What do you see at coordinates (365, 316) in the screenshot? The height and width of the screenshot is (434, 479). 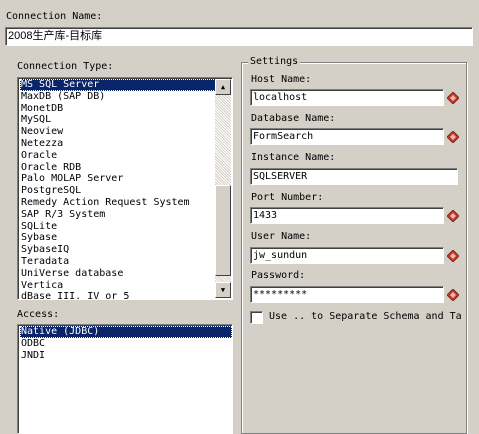 I see `separate-schema-label: Use .. to Separate Schema and Ta` at bounding box center [365, 316].